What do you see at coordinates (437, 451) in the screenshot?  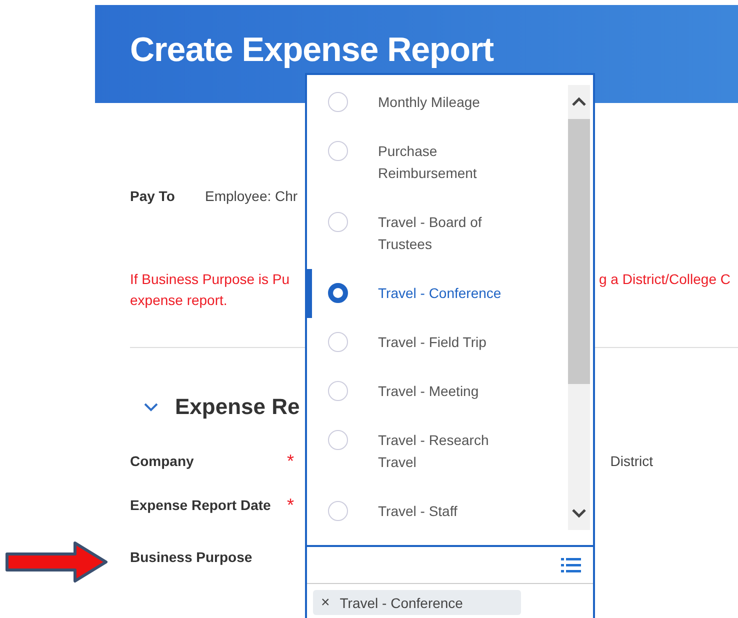 I see `dropdown-option: Travel - Research Travel` at bounding box center [437, 451].